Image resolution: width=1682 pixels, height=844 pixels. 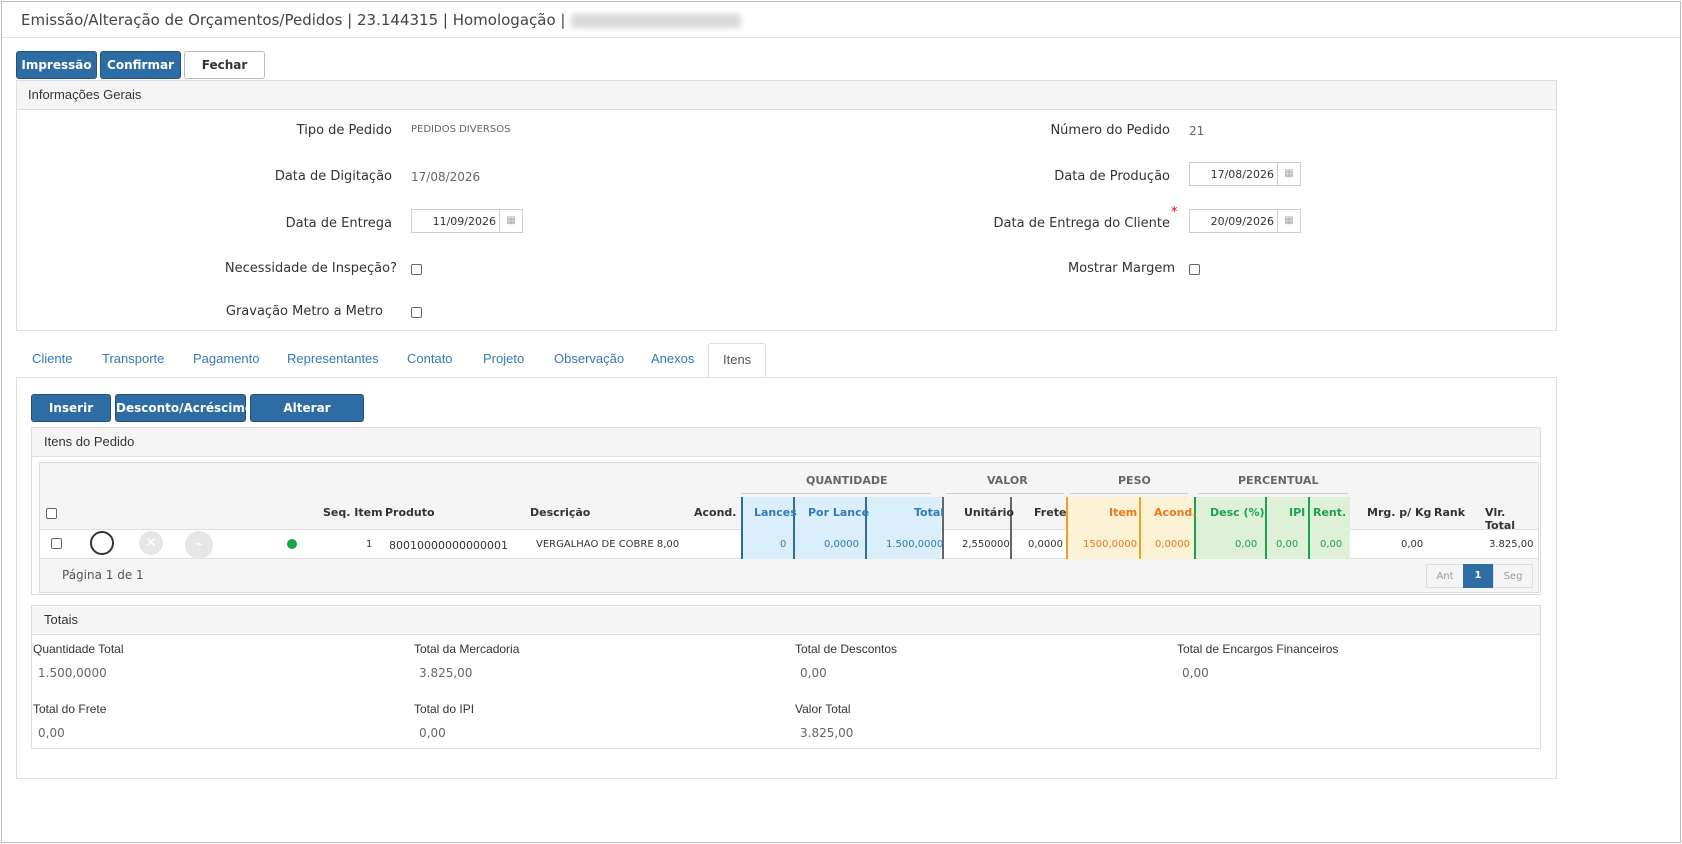 What do you see at coordinates (1245, 221) in the screenshot?
I see `data-entrega-cliente-input: 20/09/2026 ▦` at bounding box center [1245, 221].